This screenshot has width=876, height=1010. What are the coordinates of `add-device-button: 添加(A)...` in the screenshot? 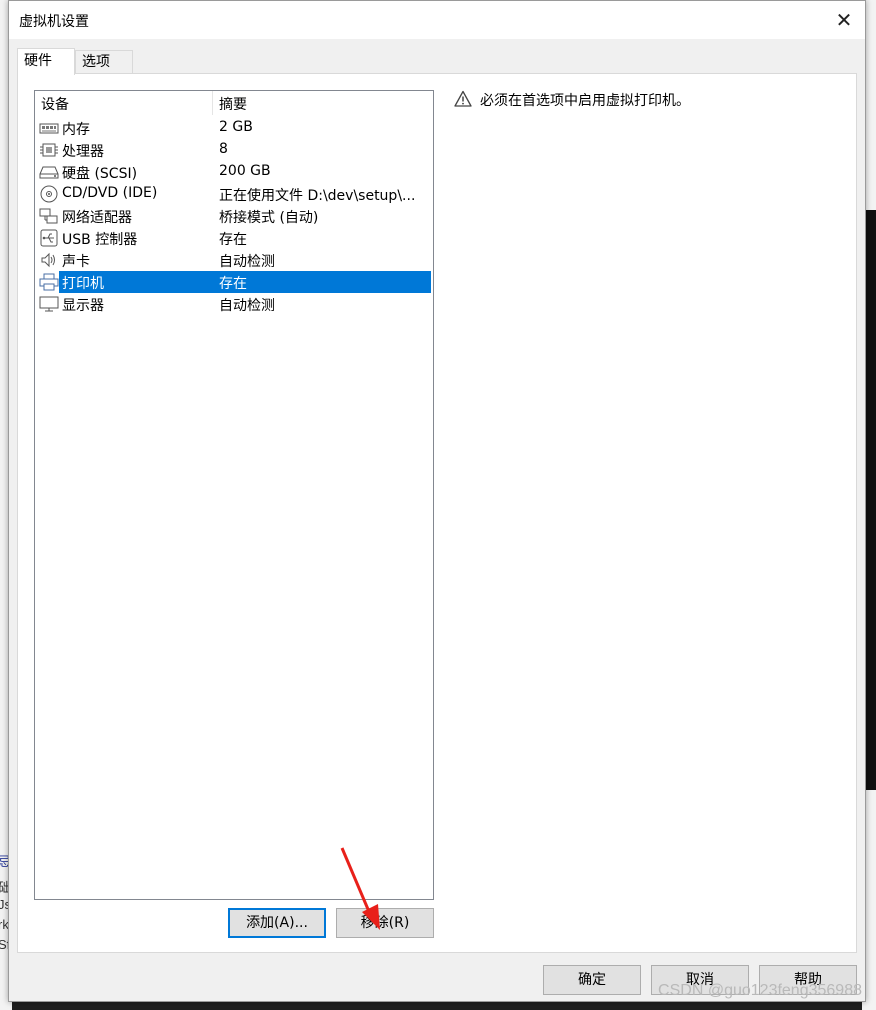 It's located at (277, 923).